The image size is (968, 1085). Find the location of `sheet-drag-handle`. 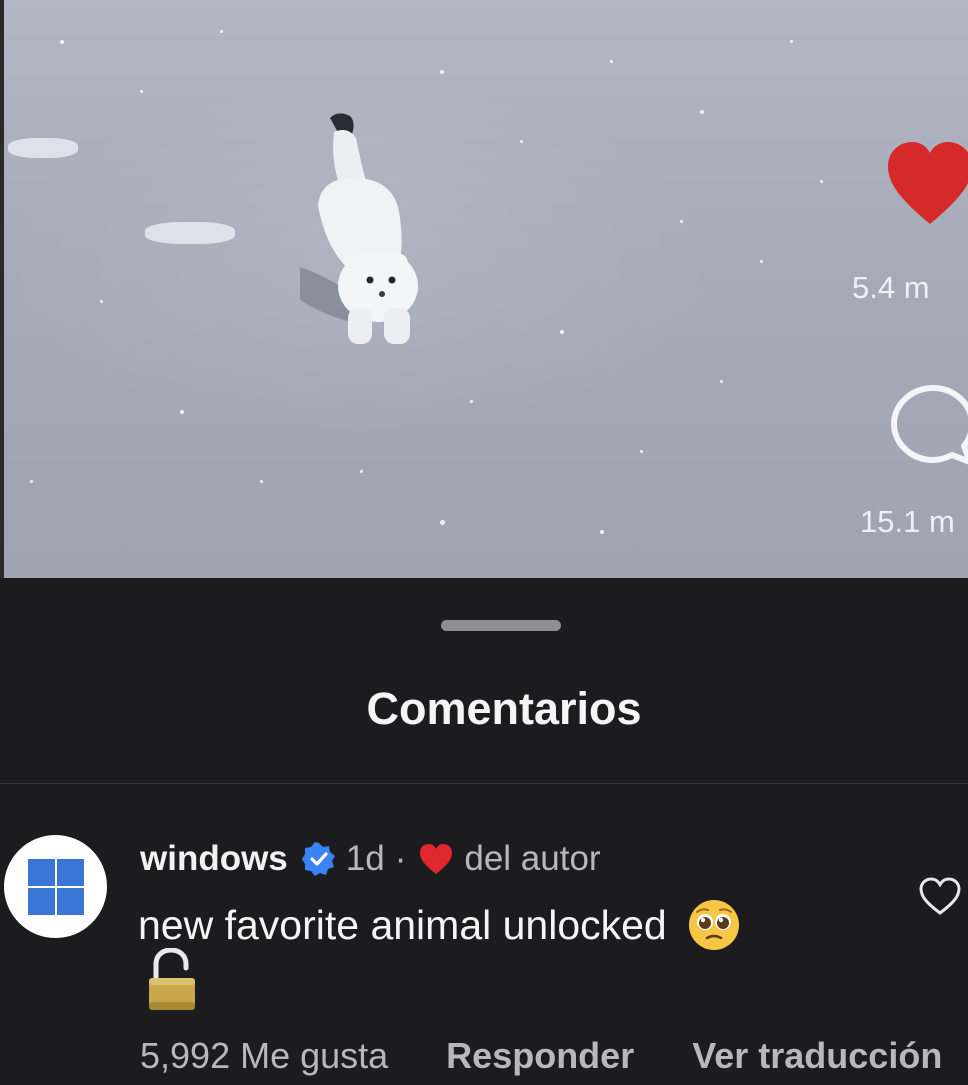

sheet-drag-handle is located at coordinates (501, 625).